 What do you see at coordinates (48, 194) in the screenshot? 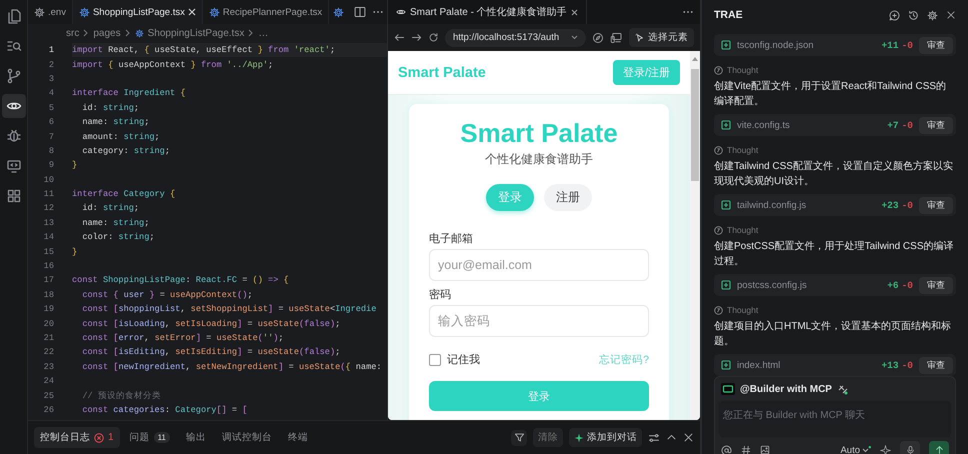
I see `line-number: 11` at bounding box center [48, 194].